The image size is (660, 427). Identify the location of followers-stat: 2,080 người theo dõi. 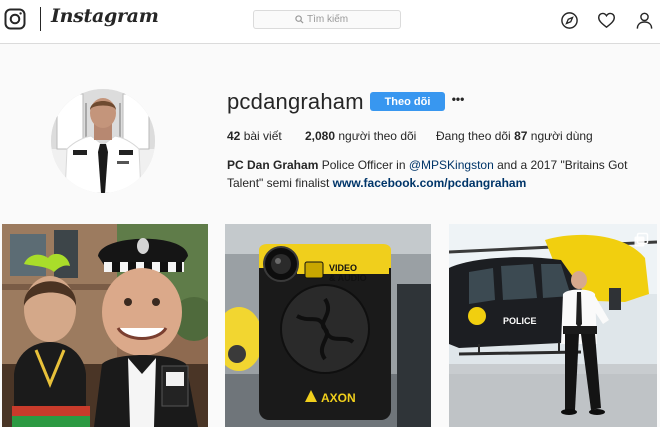
(360, 136).